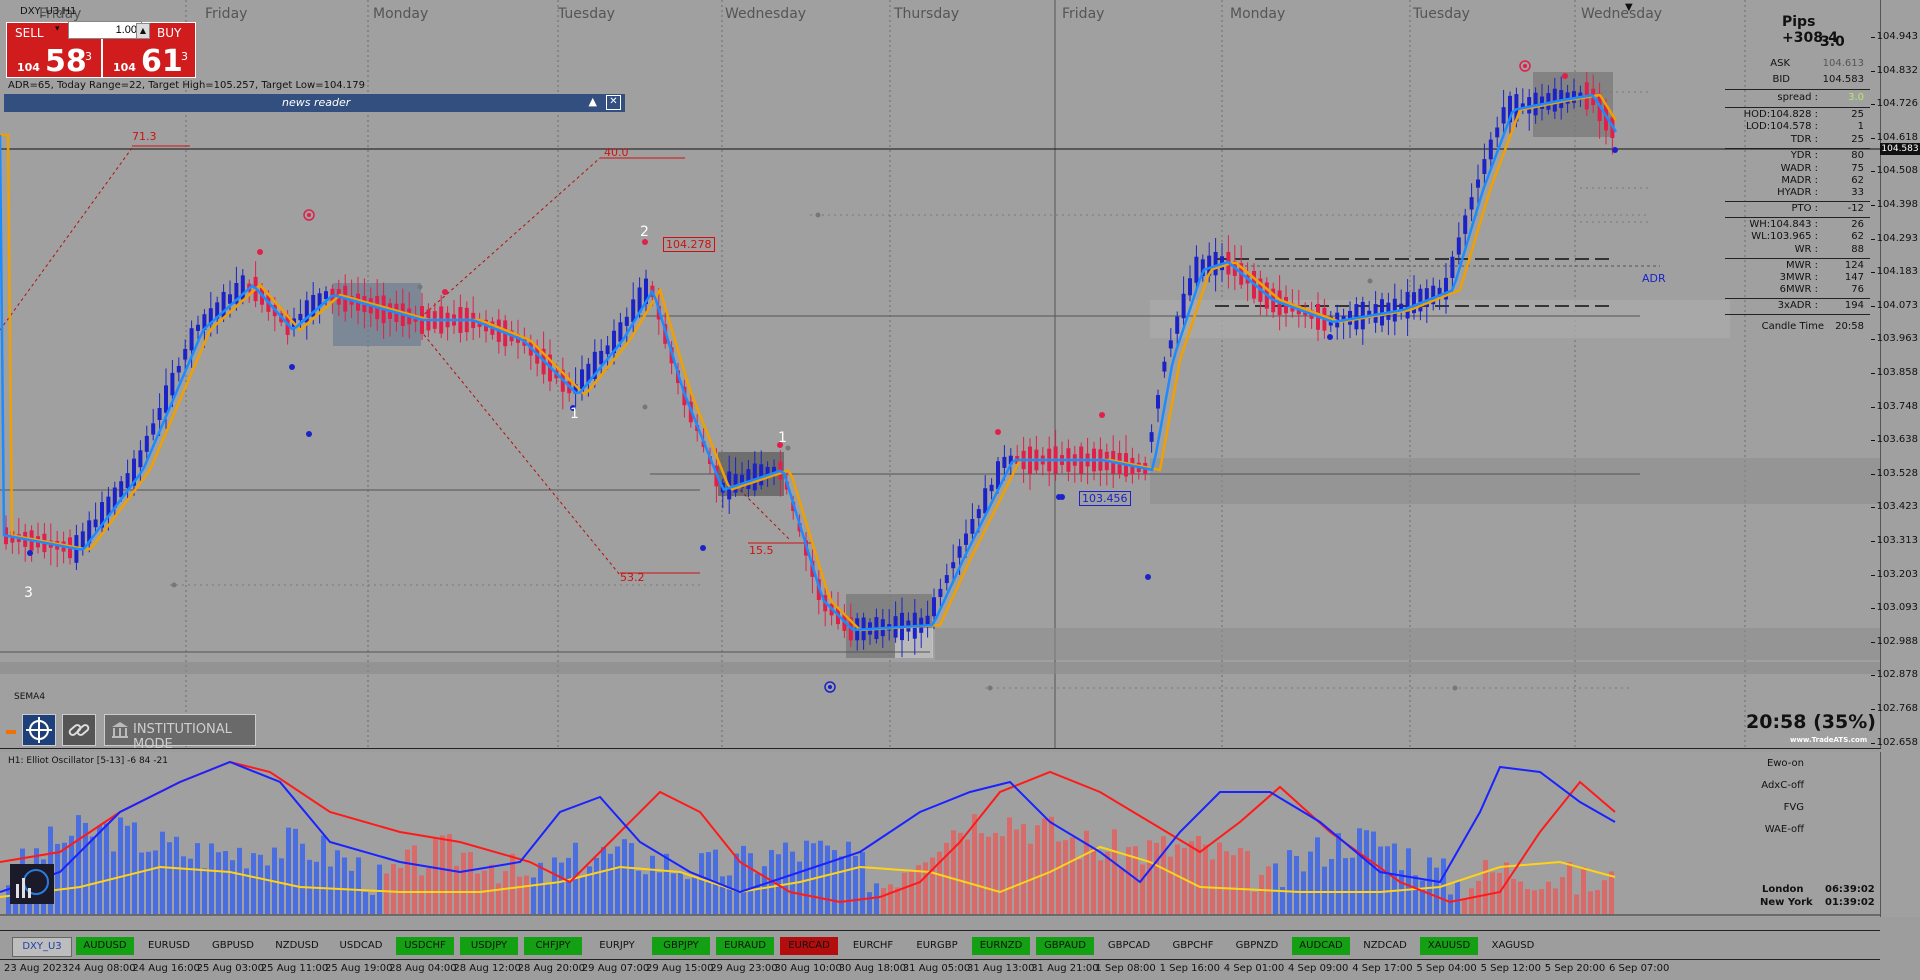 Image resolution: width=1920 pixels, height=980 pixels. What do you see at coordinates (1513, 946) in the screenshot?
I see `symbol-button-xagusd: XAGUSD` at bounding box center [1513, 946].